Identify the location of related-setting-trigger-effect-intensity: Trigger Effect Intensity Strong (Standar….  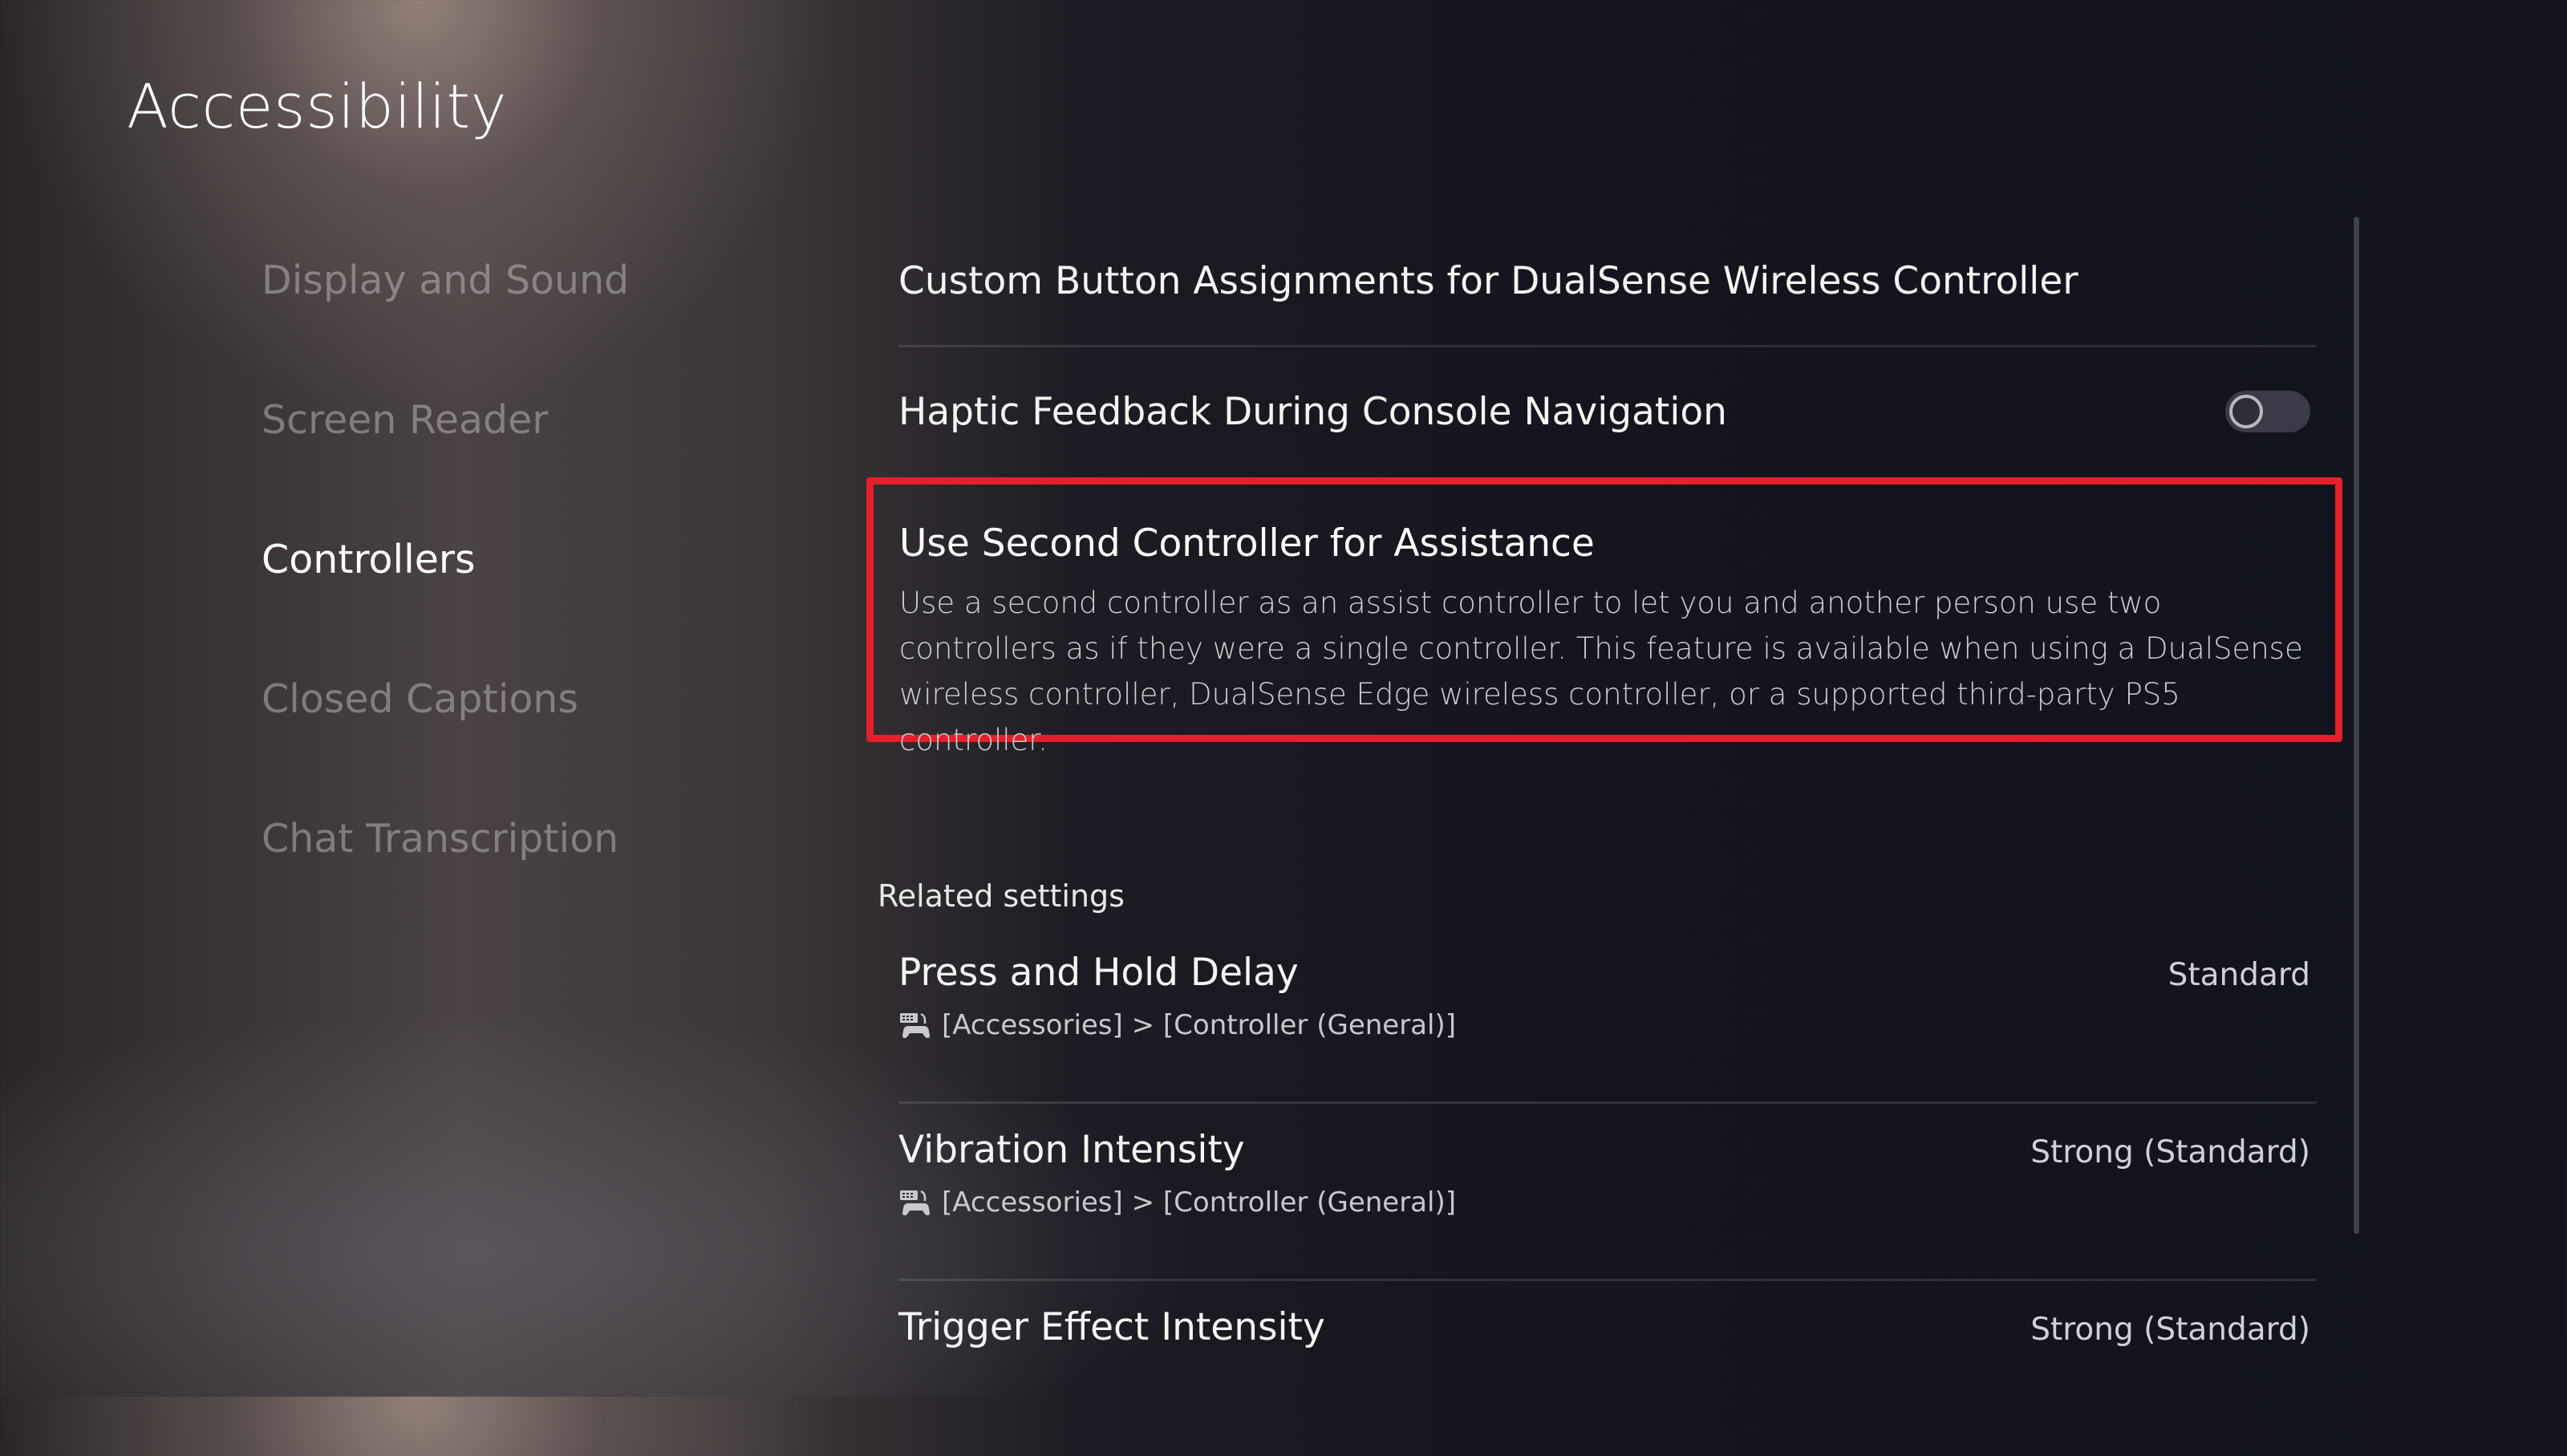
(1612, 1368).